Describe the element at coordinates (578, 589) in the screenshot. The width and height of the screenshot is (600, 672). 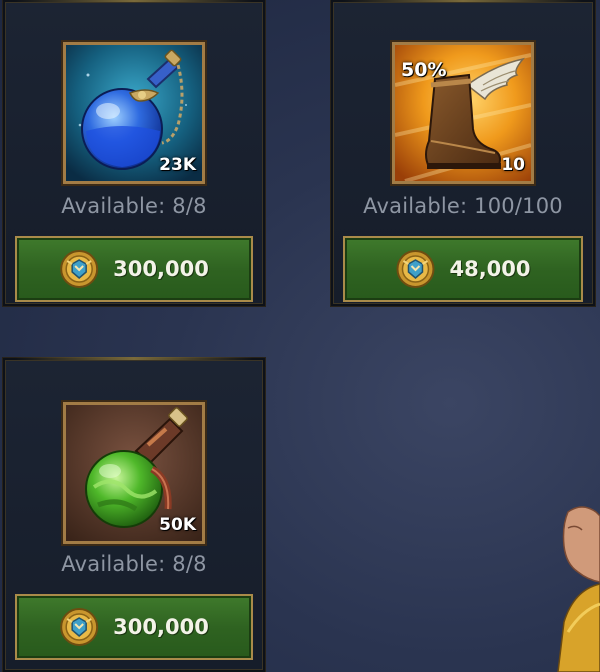
I see `character-portrait` at that location.